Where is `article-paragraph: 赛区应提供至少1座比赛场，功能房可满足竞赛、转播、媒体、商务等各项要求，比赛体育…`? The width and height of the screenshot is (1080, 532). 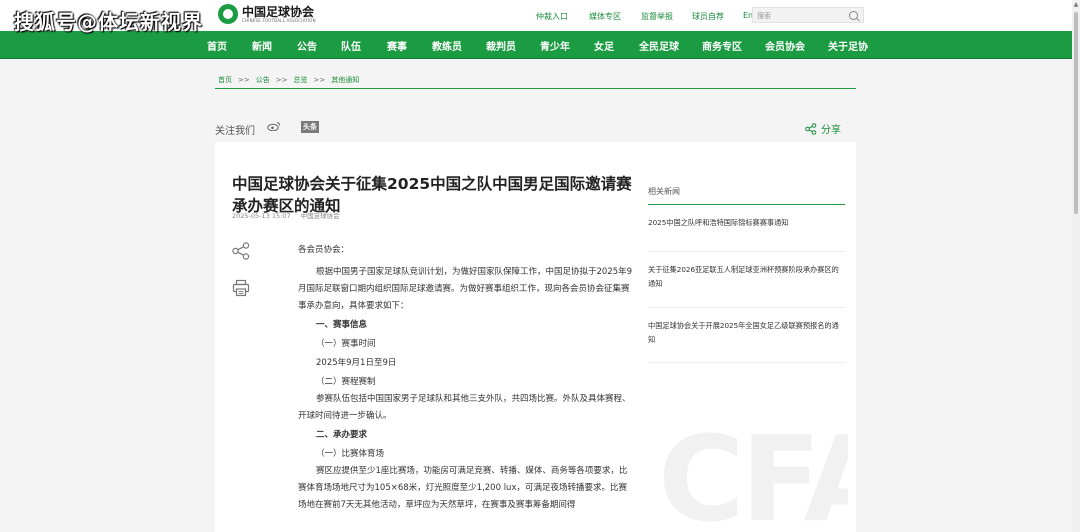
article-paragraph: 赛区应提供至少1座比赛场，功能房可满足竞赛、转播、媒体、商务等各项要求，比赛体育… is located at coordinates (463, 488).